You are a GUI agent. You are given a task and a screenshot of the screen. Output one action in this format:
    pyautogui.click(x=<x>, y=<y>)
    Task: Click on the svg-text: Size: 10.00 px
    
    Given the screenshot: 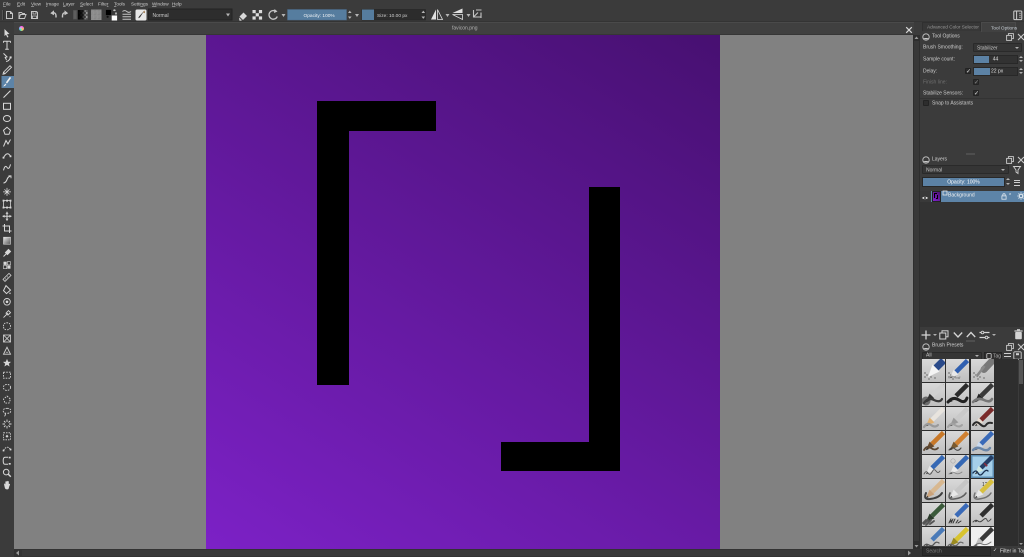 What is the action you would take?
    pyautogui.click(x=392, y=16)
    